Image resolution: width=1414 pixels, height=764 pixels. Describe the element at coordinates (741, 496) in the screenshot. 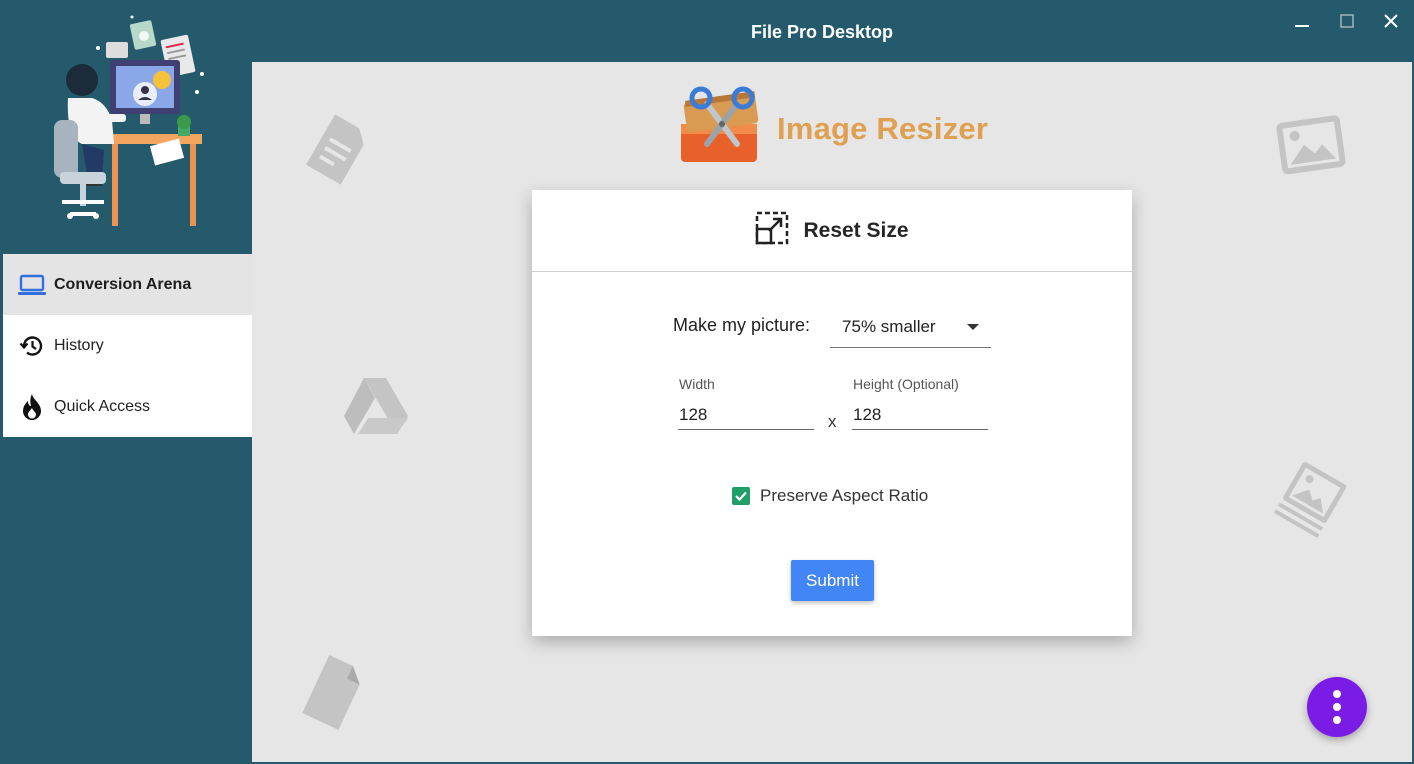

I see `checkmark-icon` at that location.